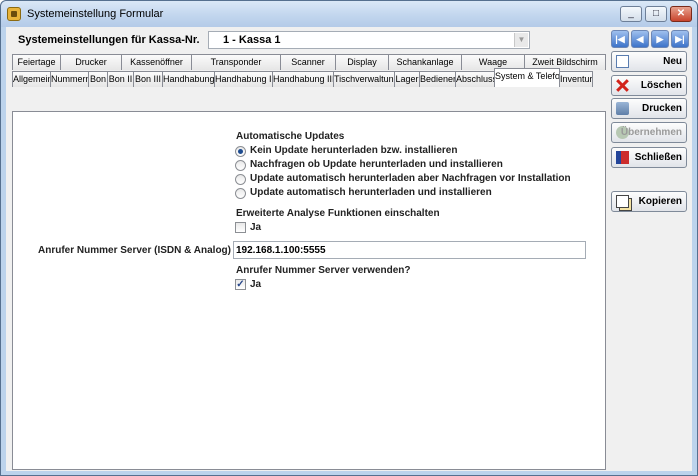 Image resolution: width=698 pixels, height=476 pixels. I want to click on printer-icon, so click(622, 108).